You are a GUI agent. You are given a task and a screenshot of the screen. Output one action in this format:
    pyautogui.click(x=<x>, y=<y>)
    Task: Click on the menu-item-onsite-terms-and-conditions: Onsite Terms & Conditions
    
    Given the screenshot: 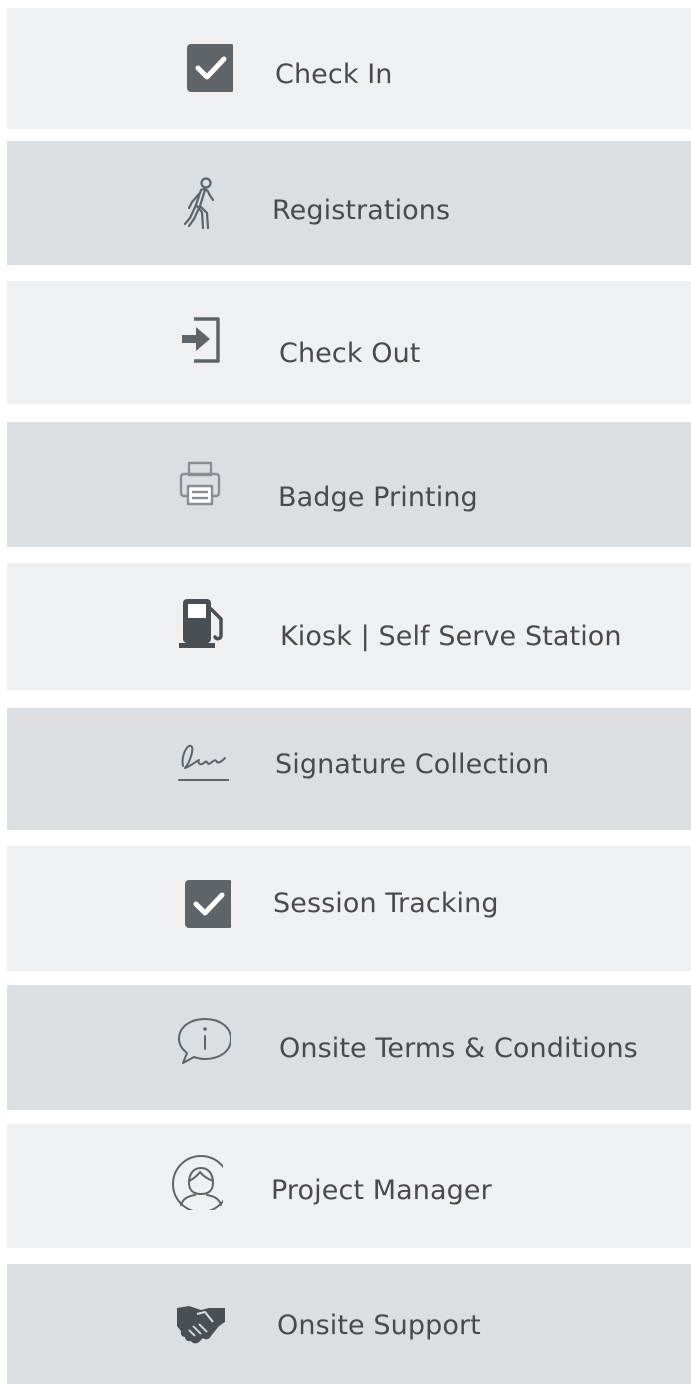 What is the action you would take?
    pyautogui.click(x=349, y=1047)
    